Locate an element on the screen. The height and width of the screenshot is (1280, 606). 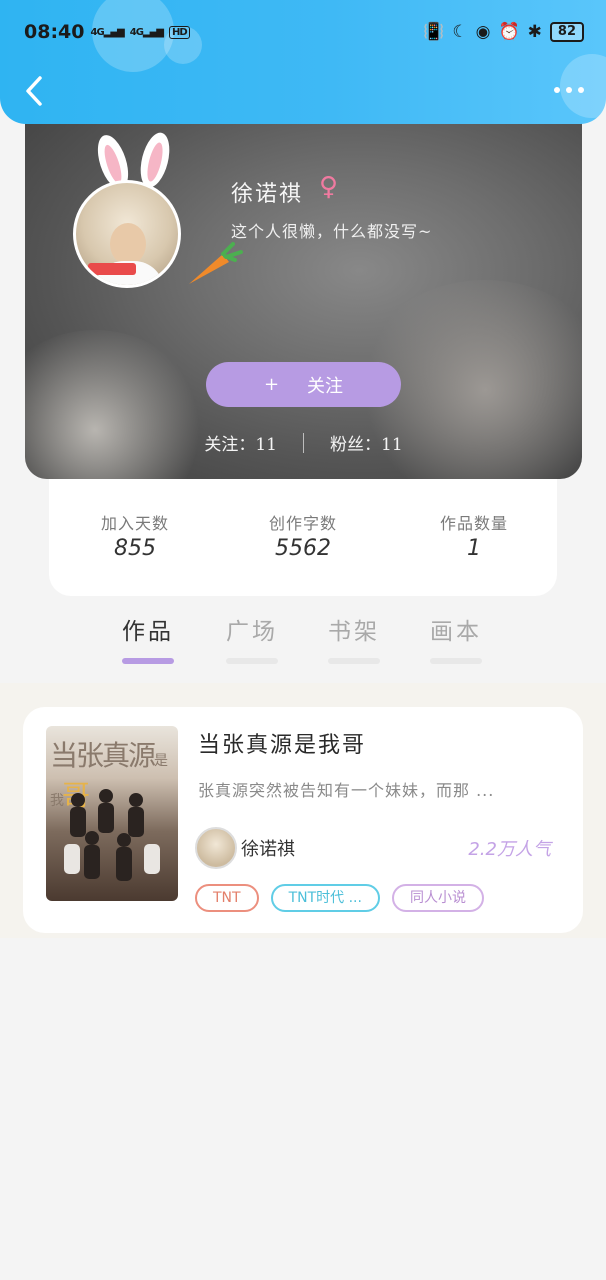
vibrate-icon: 📳 is located at coordinates (434, 32).